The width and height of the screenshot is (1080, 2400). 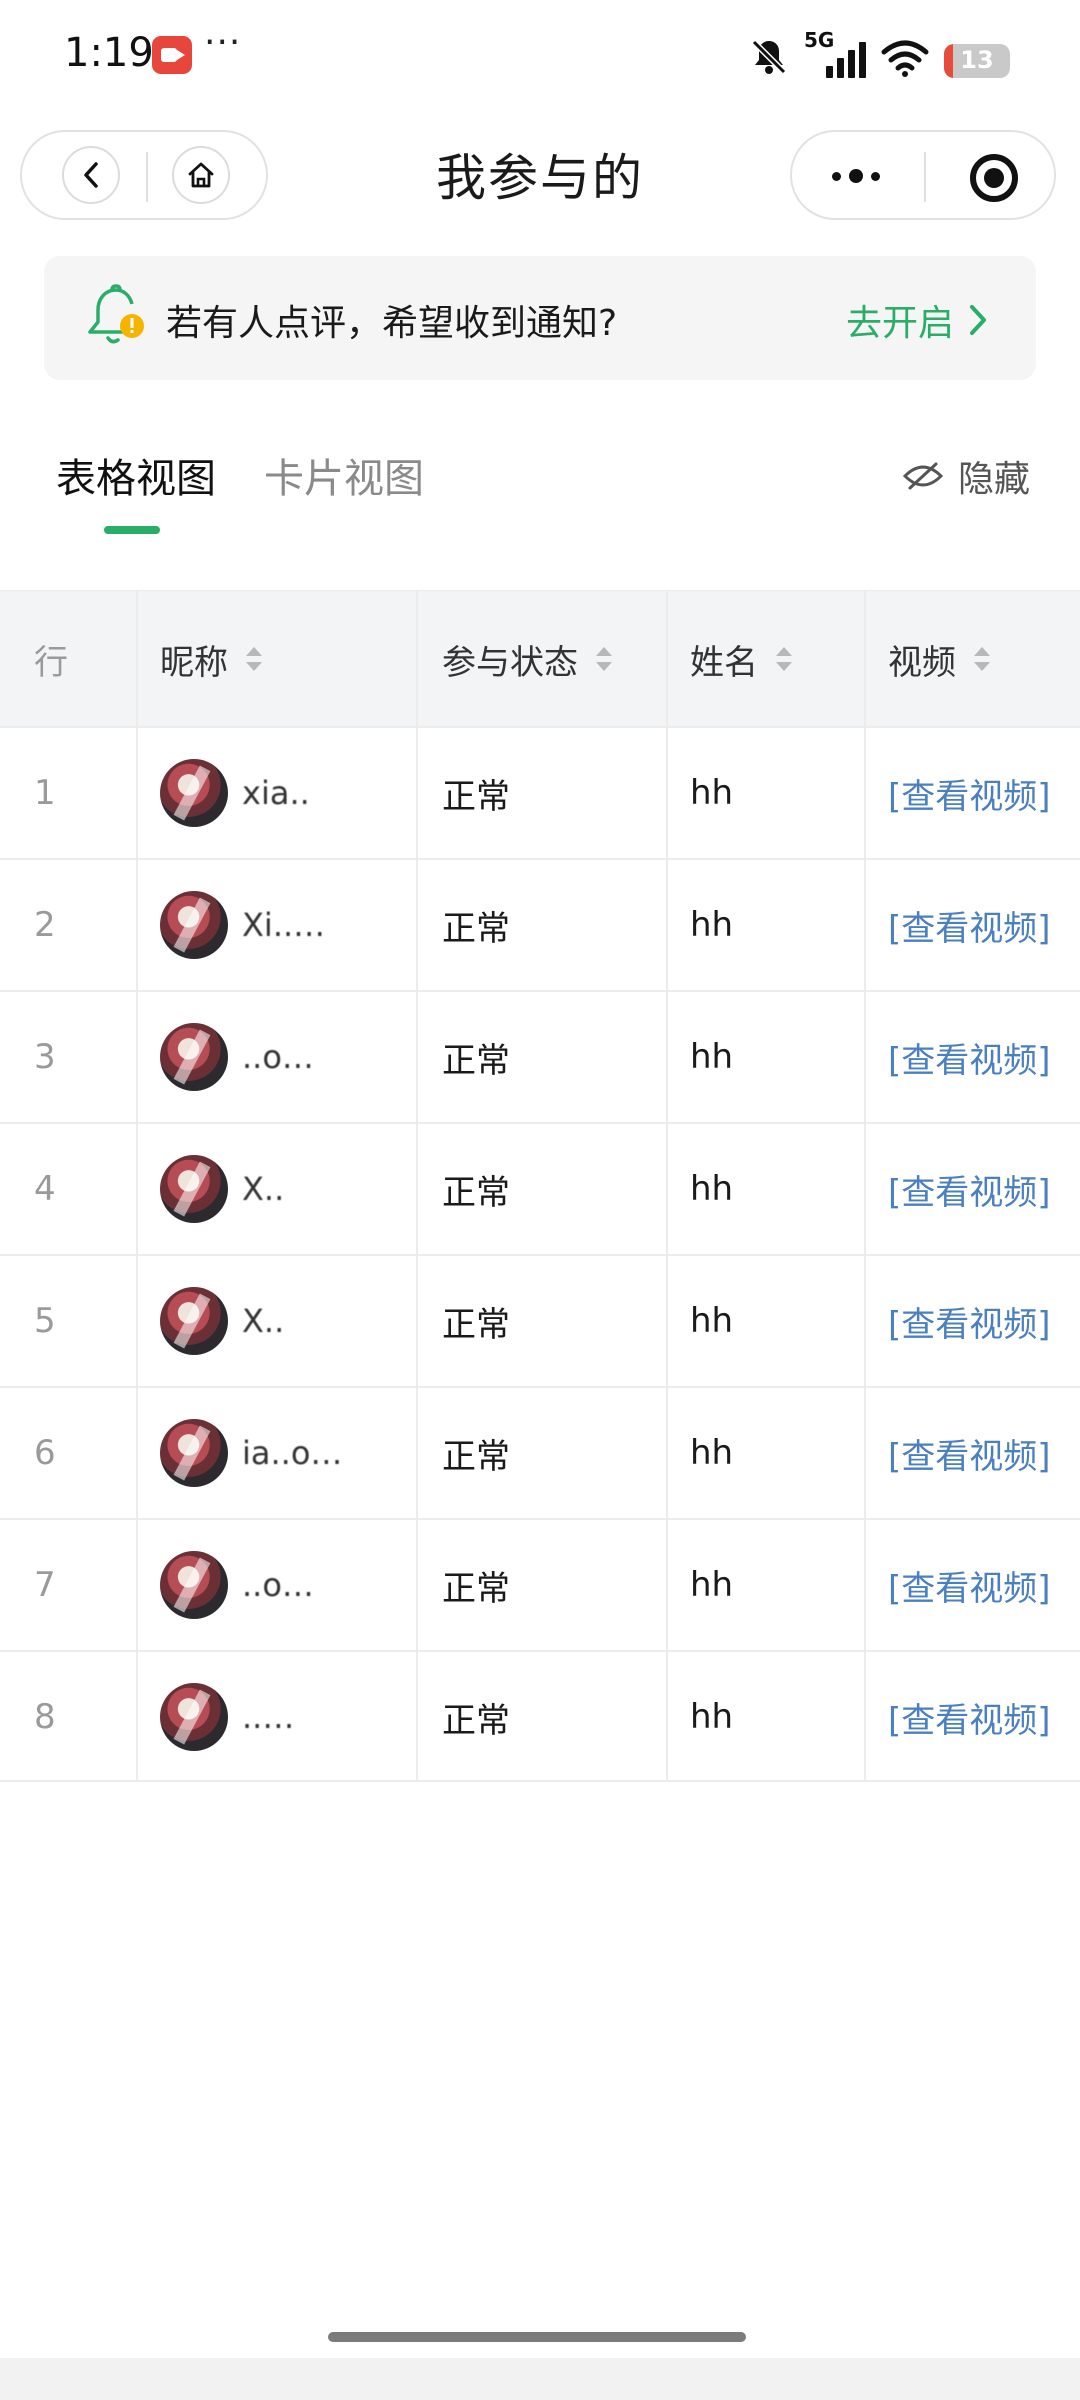 I want to click on status-time: 1:19, so click(x=109, y=53).